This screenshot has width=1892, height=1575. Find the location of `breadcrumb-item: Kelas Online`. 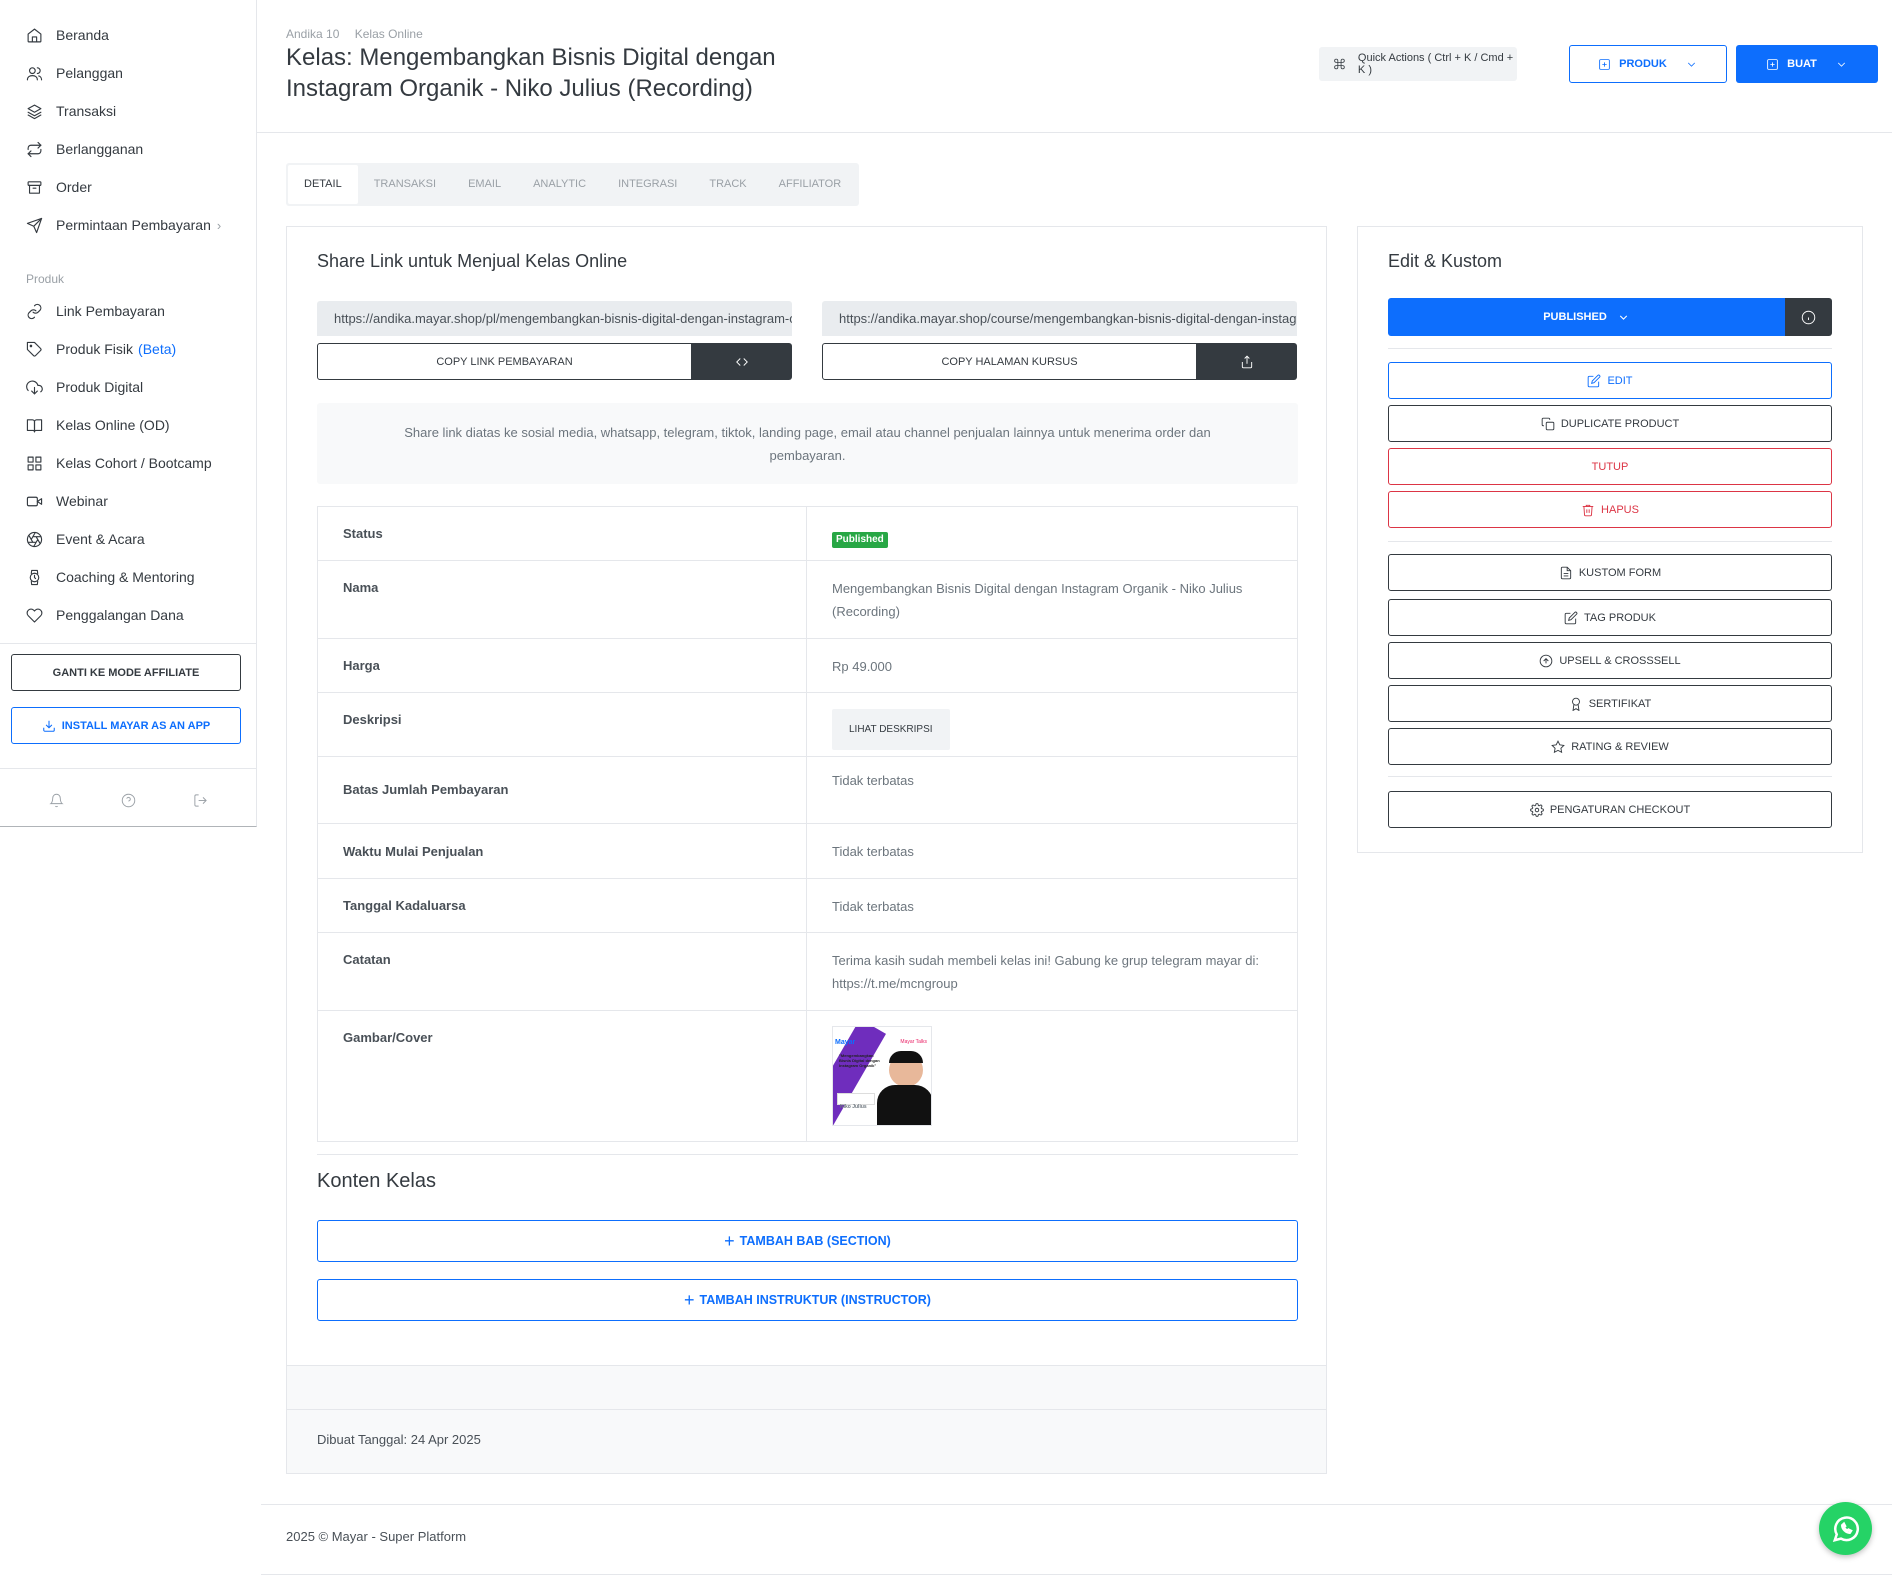

breadcrumb-item: Kelas Online is located at coordinates (389, 34).